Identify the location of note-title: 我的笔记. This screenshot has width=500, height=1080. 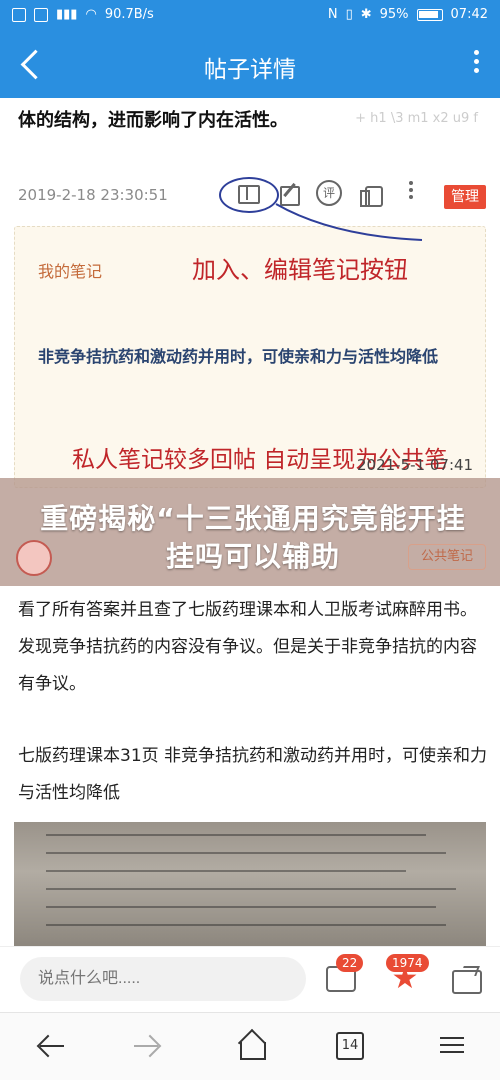
(70, 271).